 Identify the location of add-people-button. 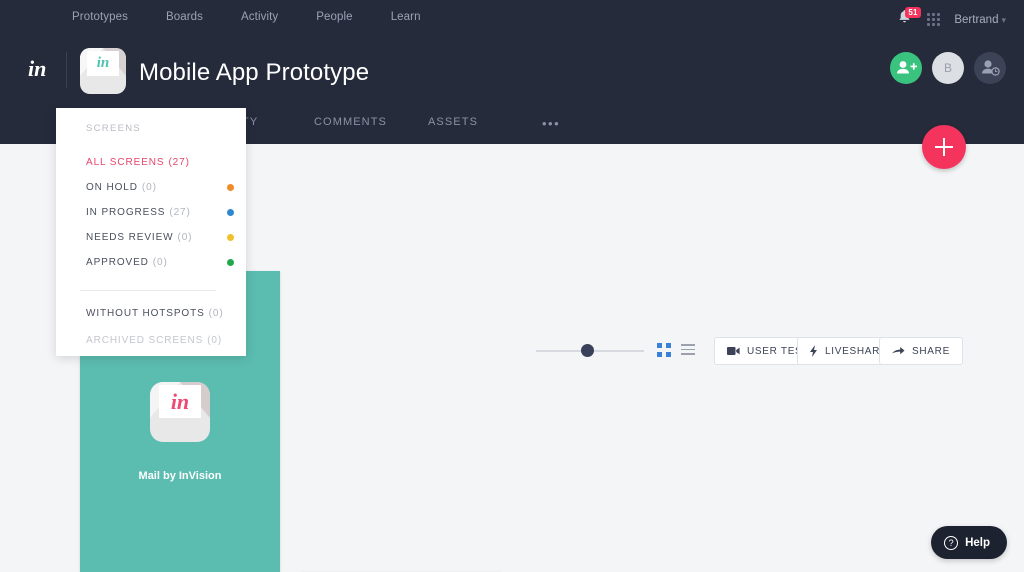
(906, 68).